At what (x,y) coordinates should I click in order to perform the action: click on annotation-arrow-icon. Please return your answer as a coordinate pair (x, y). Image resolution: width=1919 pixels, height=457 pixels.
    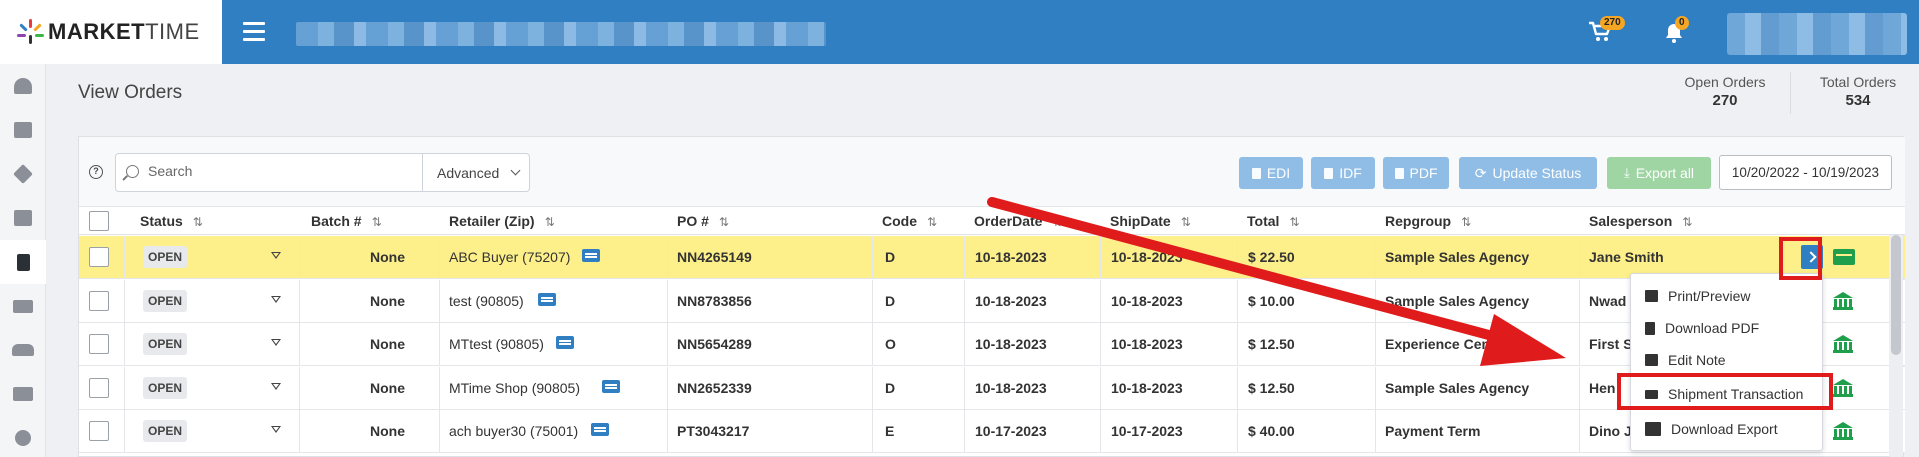
    Looking at the image, I should click on (1276, 281).